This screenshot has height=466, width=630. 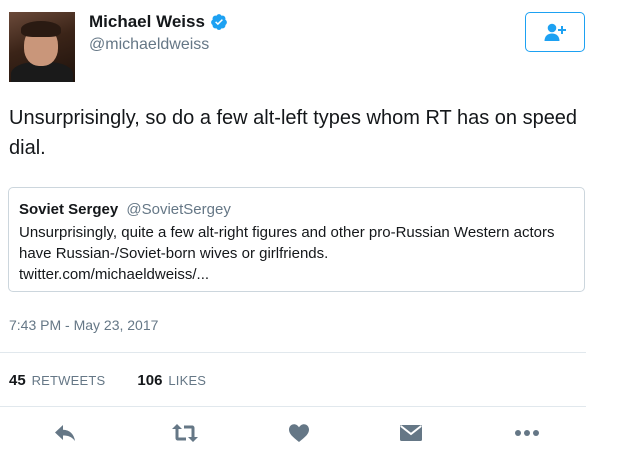 I want to click on divider-bottom, so click(x=293, y=406).